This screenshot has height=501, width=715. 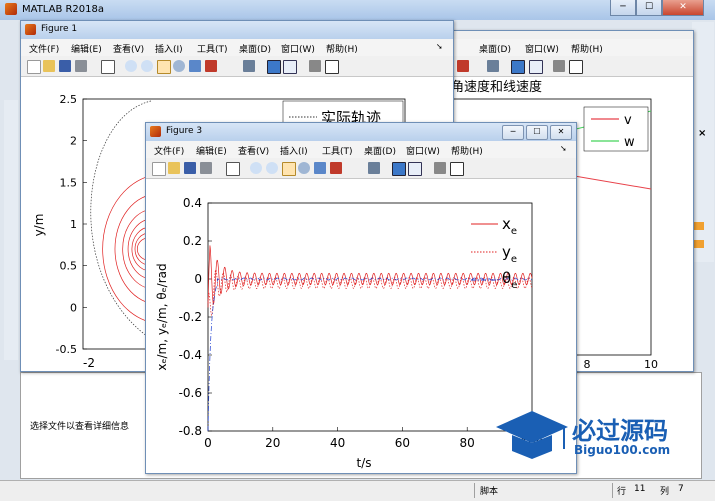 What do you see at coordinates (495, 48) in the screenshot?
I see `fig2-menu-desktop: 桌面(D)` at bounding box center [495, 48].